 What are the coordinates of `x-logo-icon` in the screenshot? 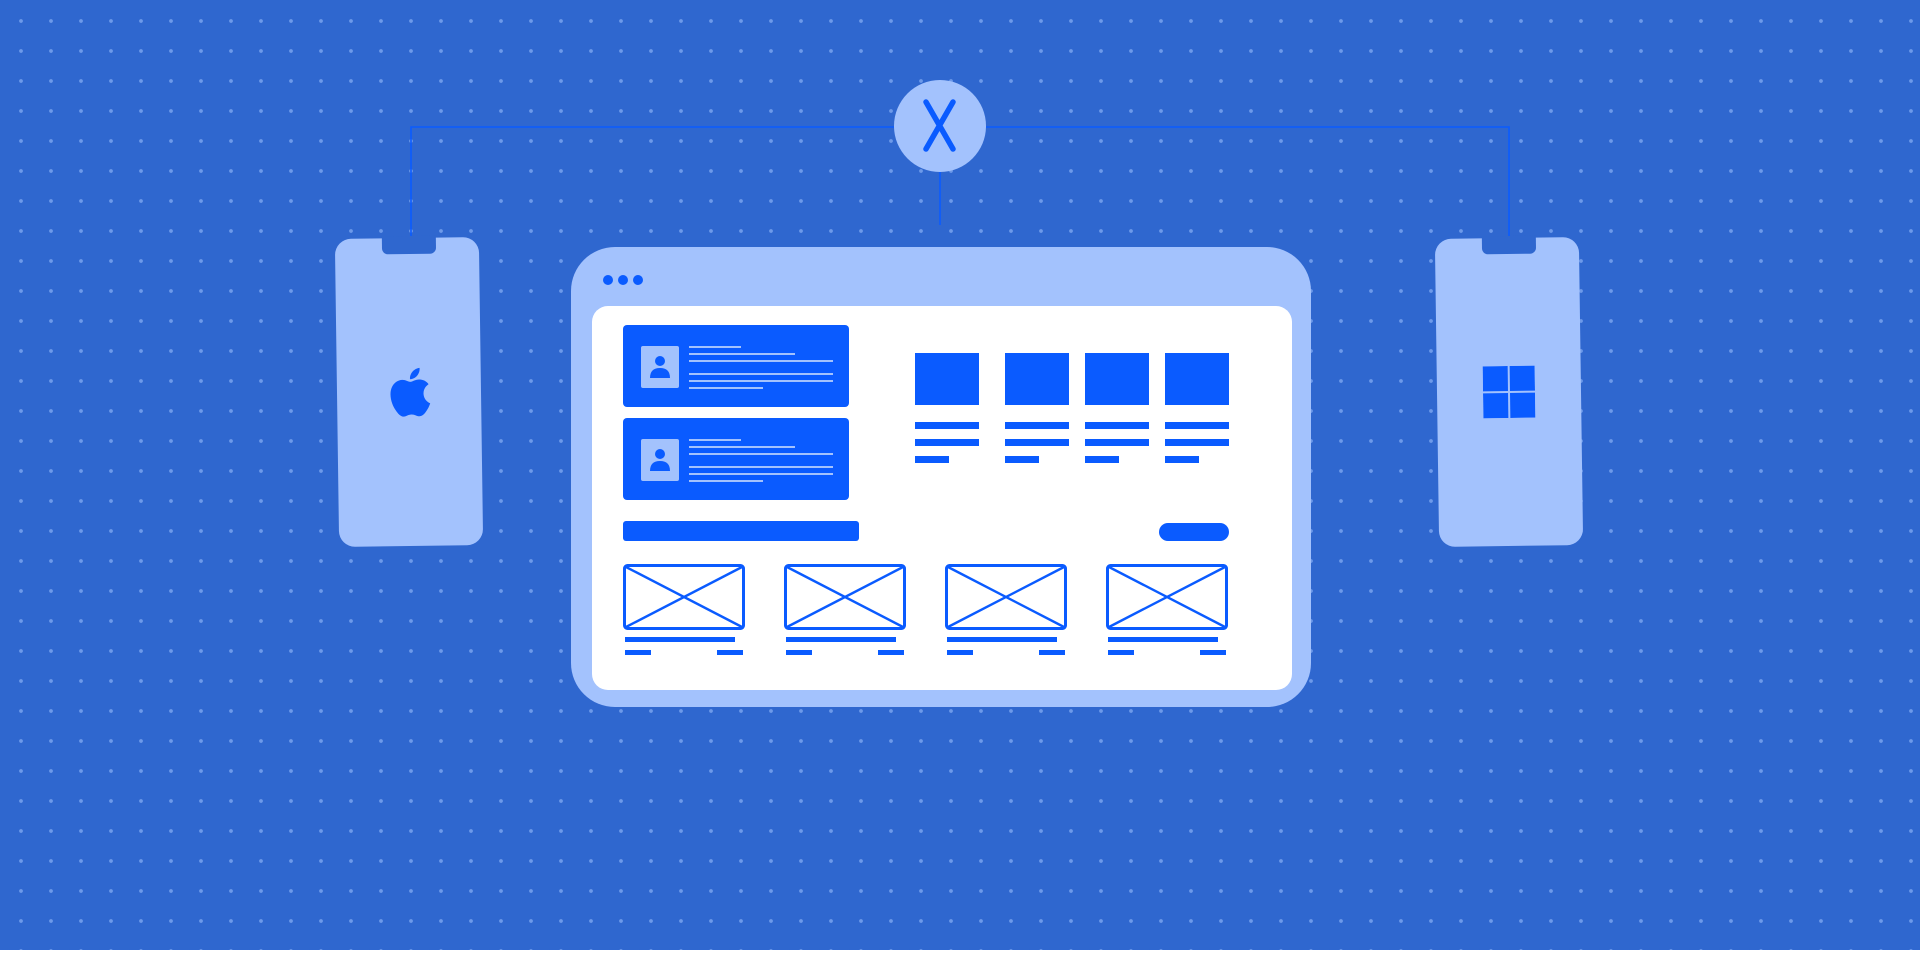 It's located at (939, 125).